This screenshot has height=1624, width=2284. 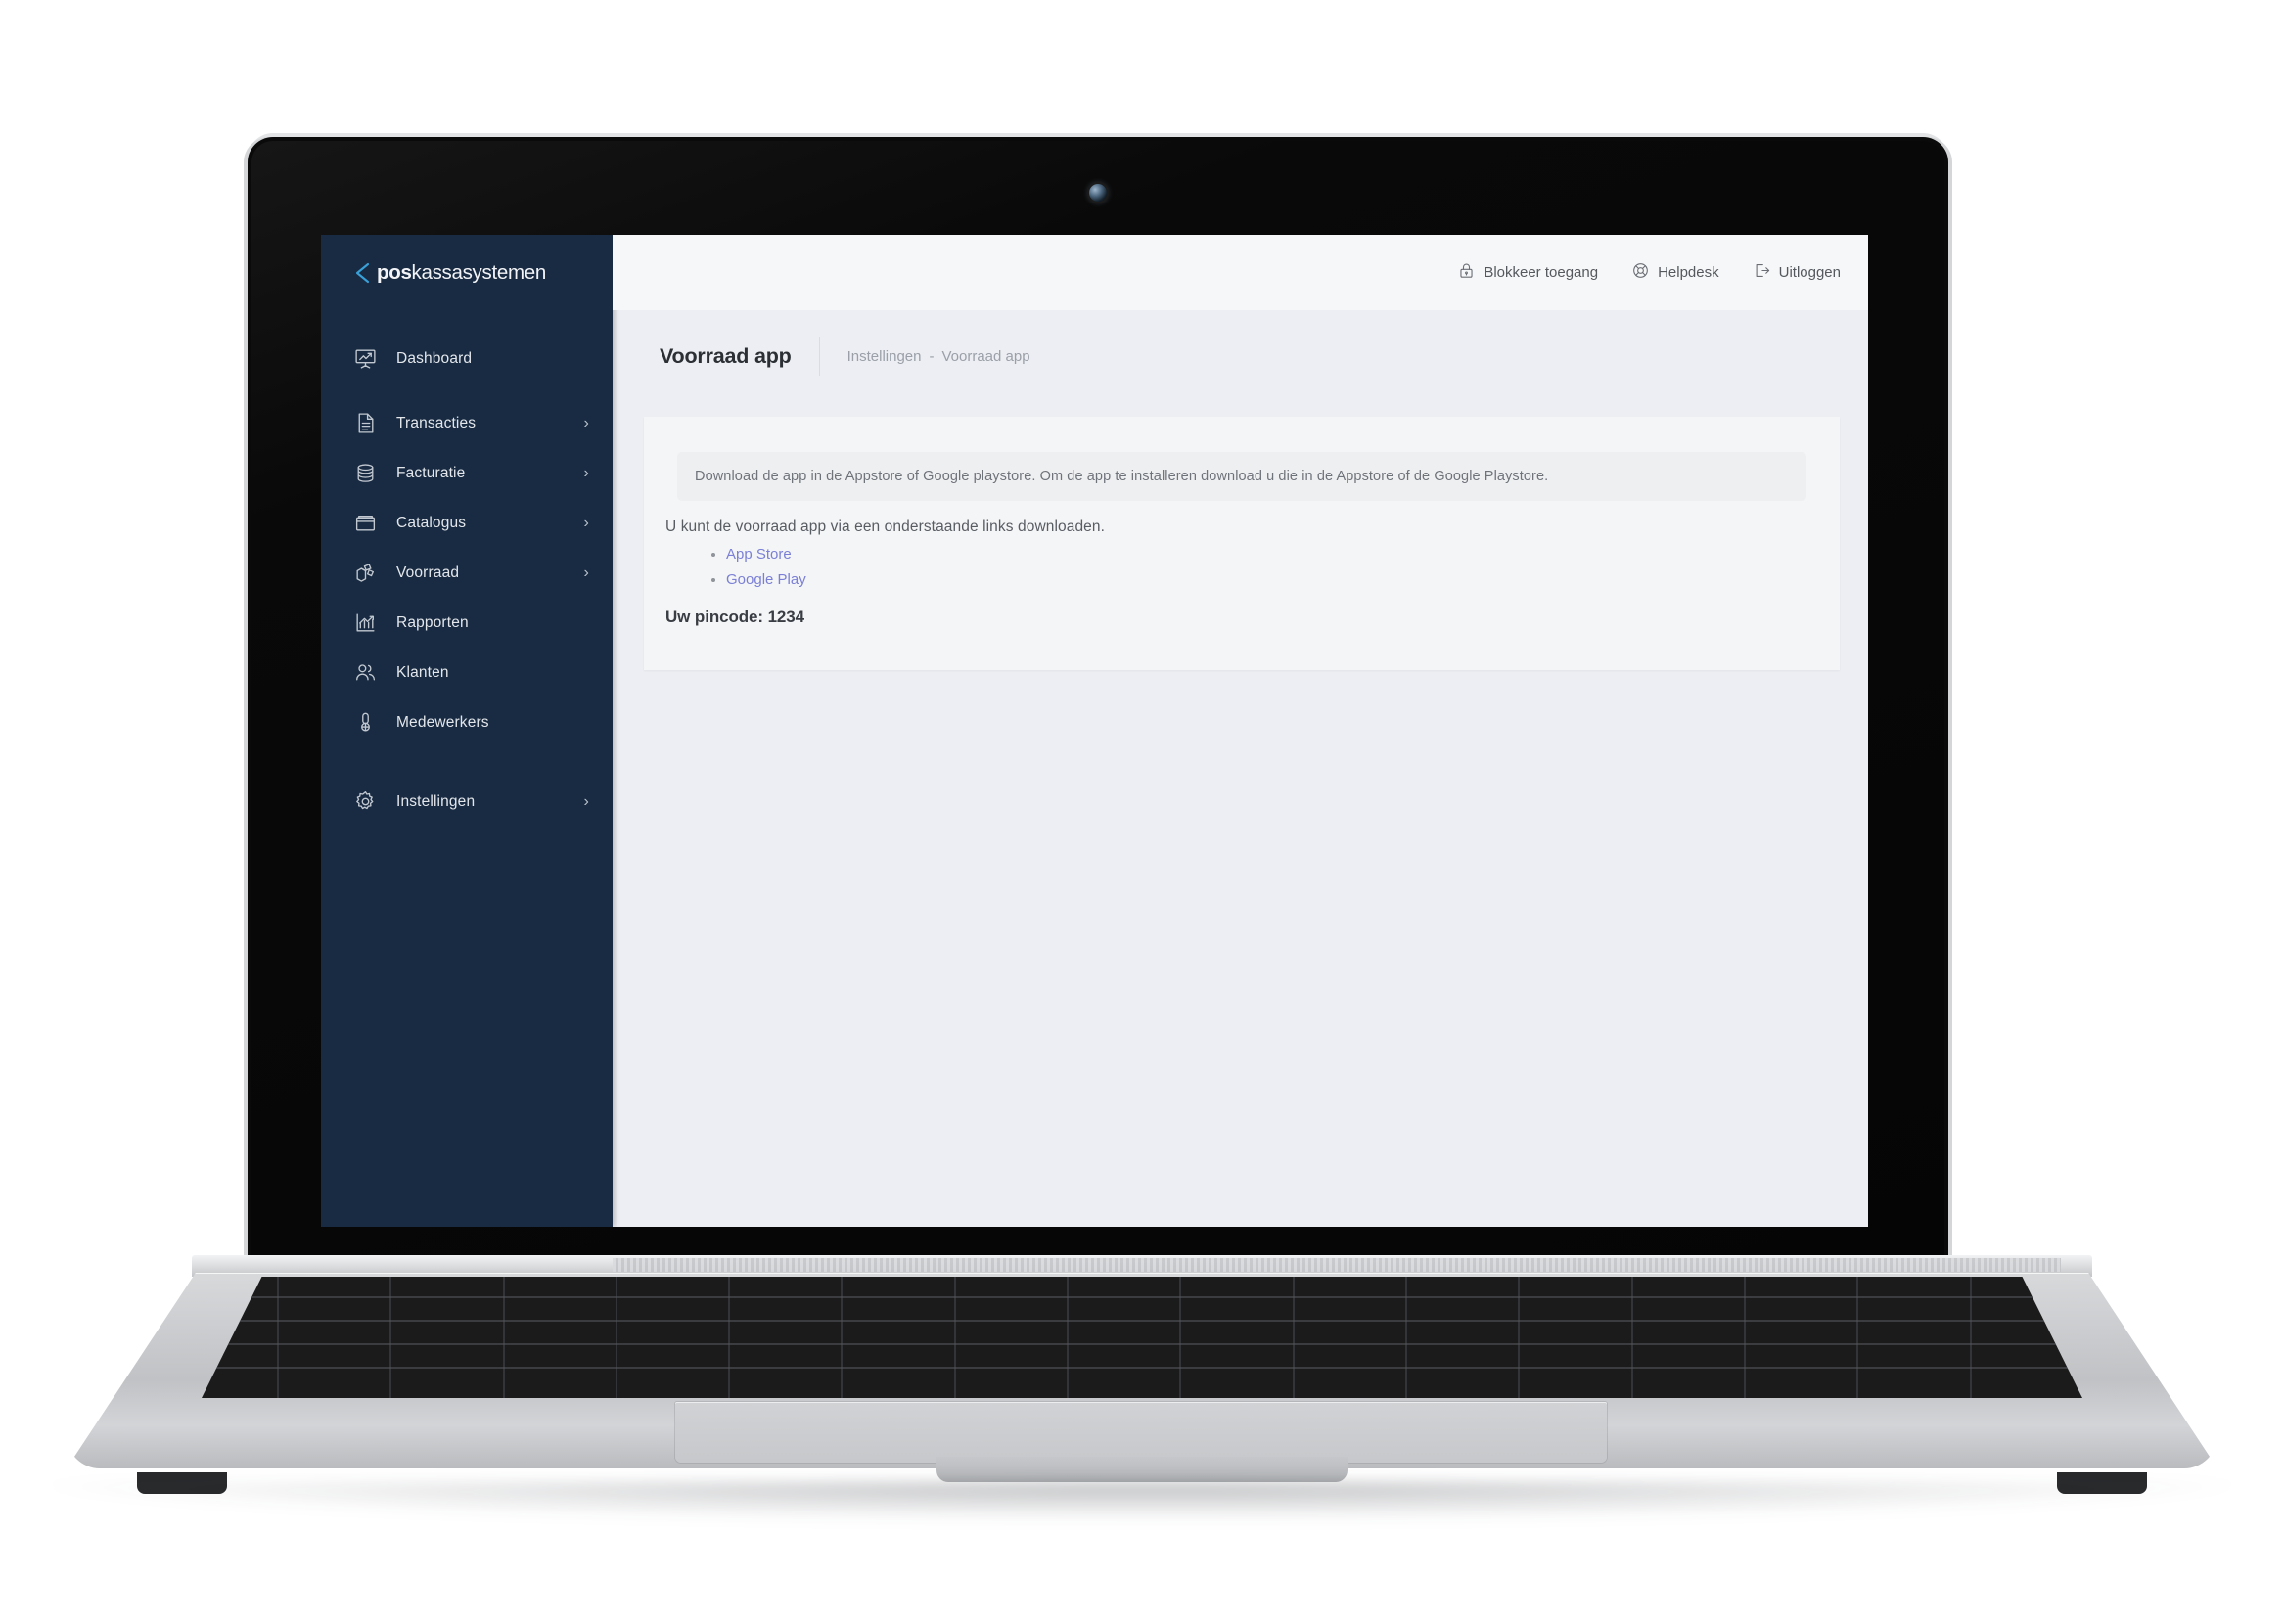 What do you see at coordinates (365, 358) in the screenshot?
I see `presentation-chart-icon` at bounding box center [365, 358].